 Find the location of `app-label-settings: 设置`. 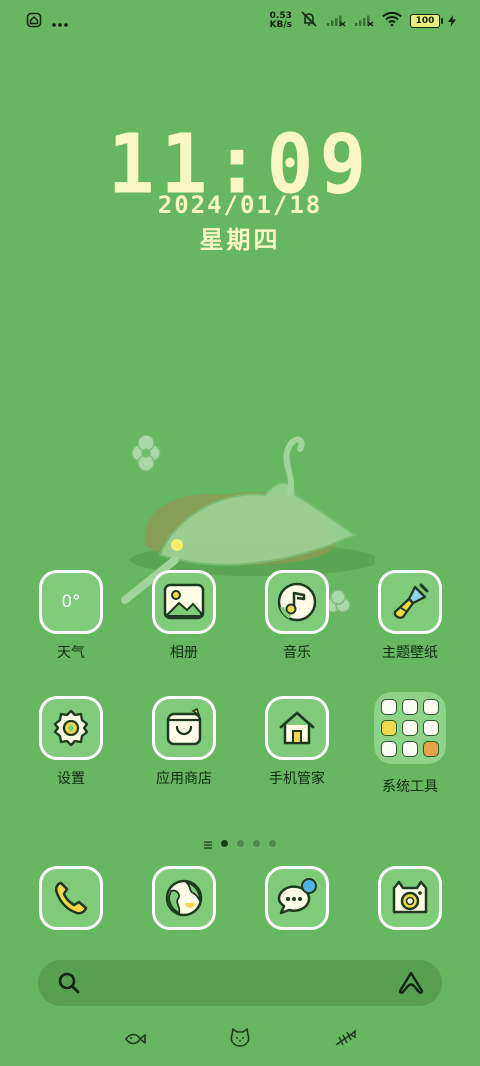

app-label-settings: 设置 is located at coordinates (71, 779).